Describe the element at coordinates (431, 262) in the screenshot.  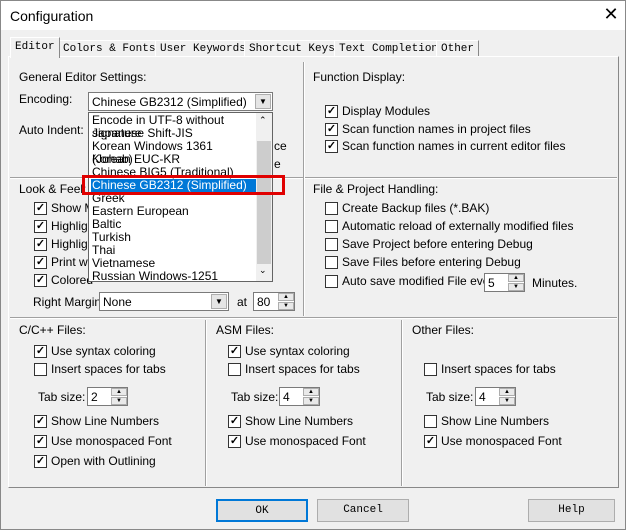
I see `file-checkbox-label: Save Files before entering Debug` at that location.